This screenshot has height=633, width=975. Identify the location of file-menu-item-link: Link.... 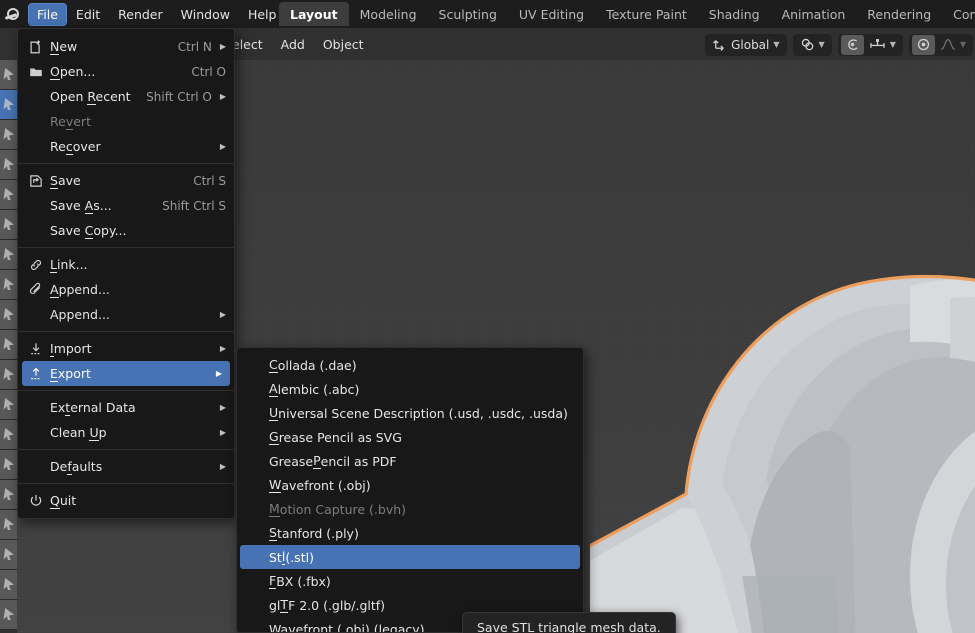
(126, 264).